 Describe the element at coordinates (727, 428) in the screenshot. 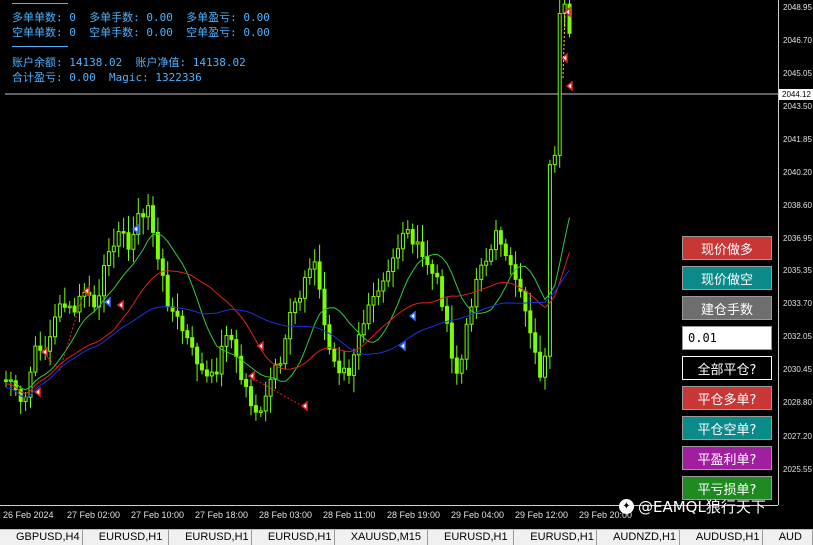

I see `close-sell-button: 平仓空单?` at that location.